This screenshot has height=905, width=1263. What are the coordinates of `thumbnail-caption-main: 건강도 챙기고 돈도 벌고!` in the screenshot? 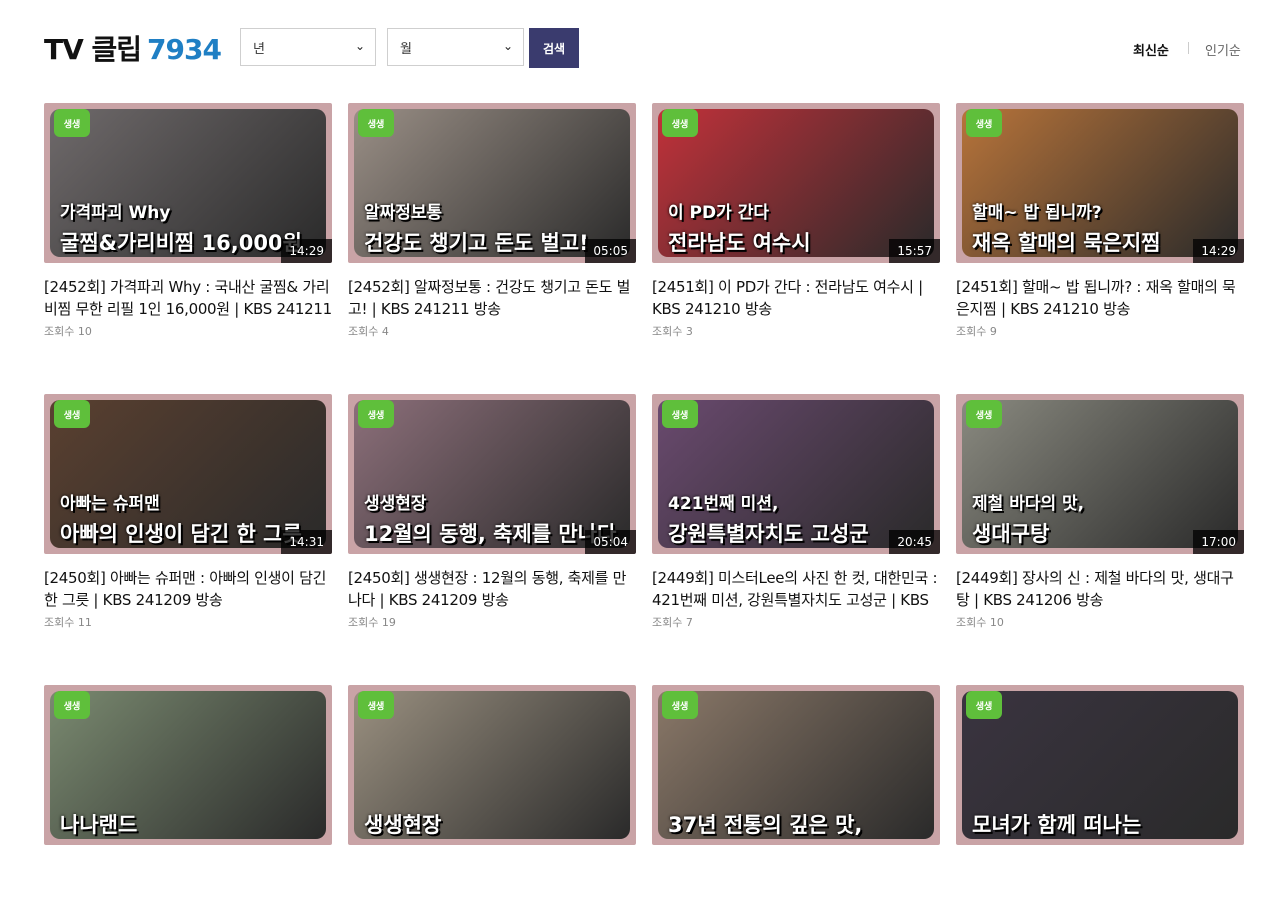 It's located at (476, 243).